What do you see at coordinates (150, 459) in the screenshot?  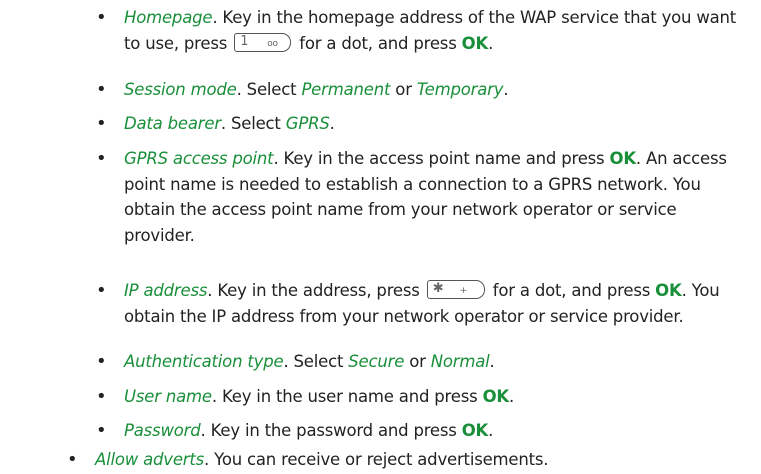 I see `term-allow-adverts: Allow adverts` at bounding box center [150, 459].